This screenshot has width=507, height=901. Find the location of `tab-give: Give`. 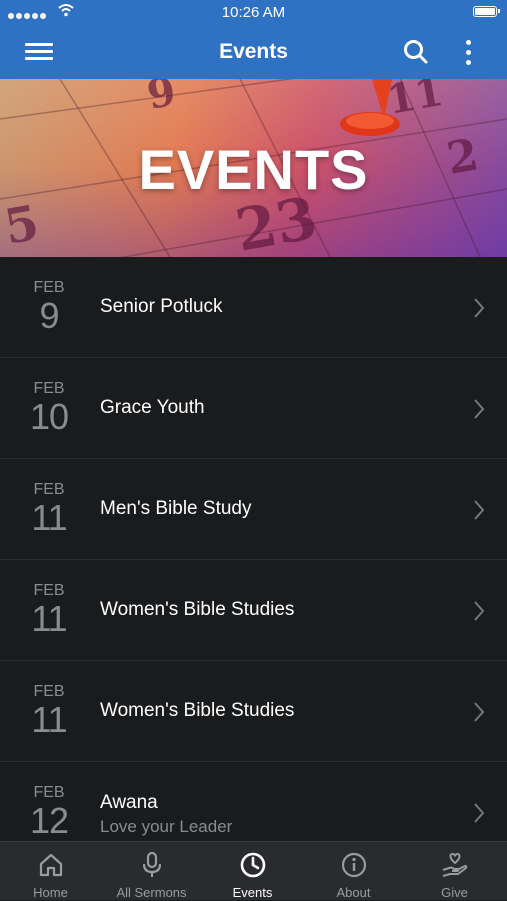

tab-give: Give is located at coordinates (454, 871).